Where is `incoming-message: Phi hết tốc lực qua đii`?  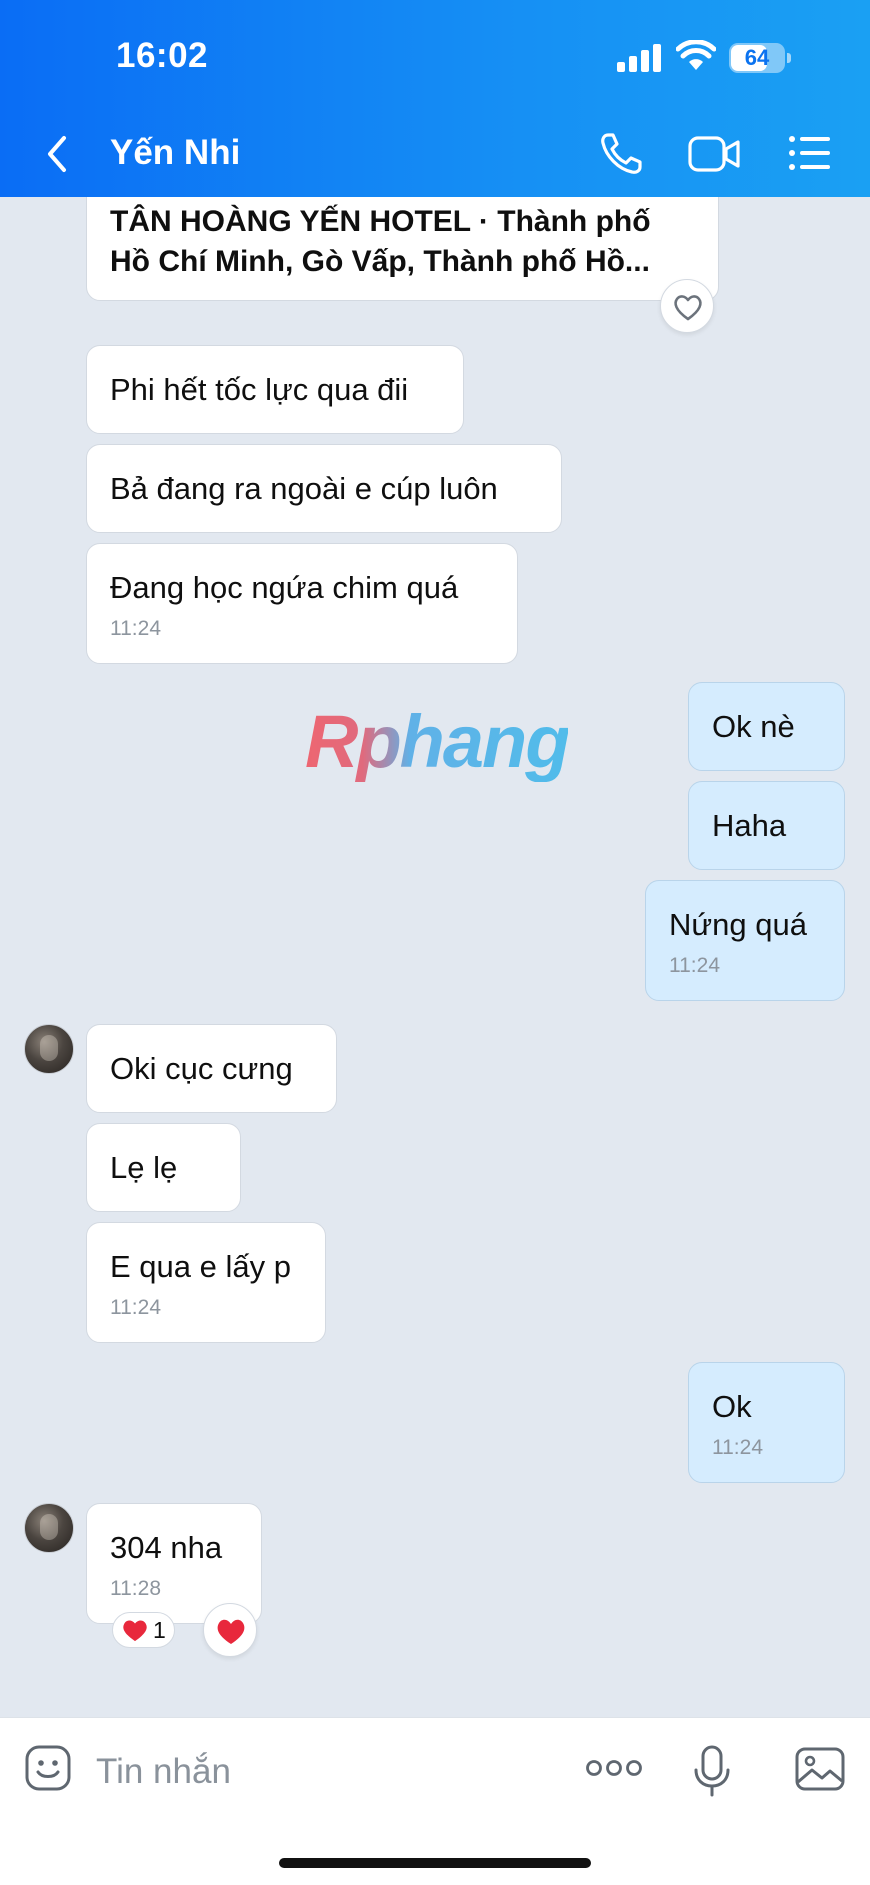 incoming-message: Phi hết tốc lực qua đii is located at coordinates (275, 389).